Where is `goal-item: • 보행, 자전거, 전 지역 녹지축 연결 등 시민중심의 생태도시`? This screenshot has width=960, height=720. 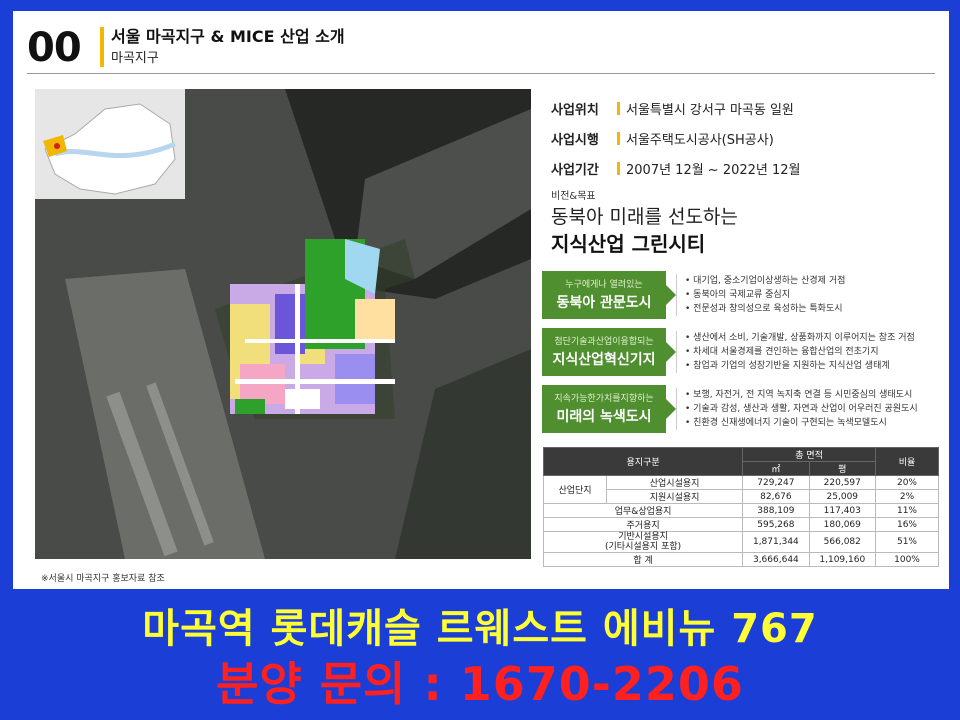 goal-item: • 보행, 자전거, 전 지역 녹지축 연결 등 시민중심의 생태도시 is located at coordinates (799, 395).